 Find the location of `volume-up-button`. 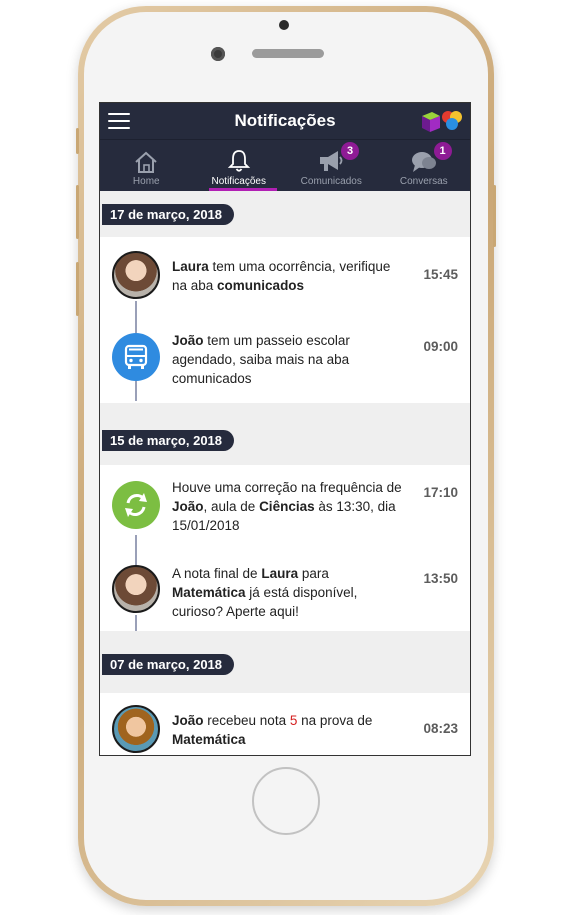

volume-up-button is located at coordinates (77, 212).